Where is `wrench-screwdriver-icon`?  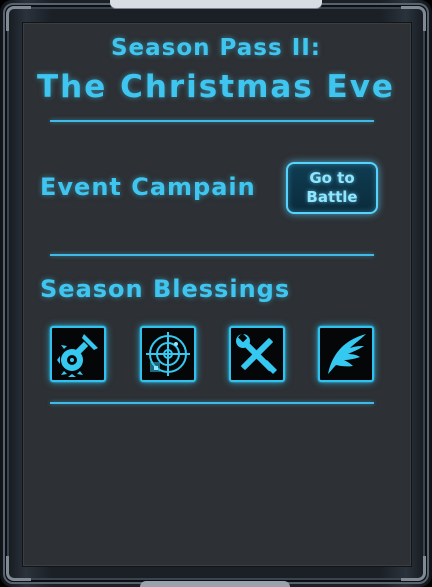 wrench-screwdriver-icon is located at coordinates (256, 353).